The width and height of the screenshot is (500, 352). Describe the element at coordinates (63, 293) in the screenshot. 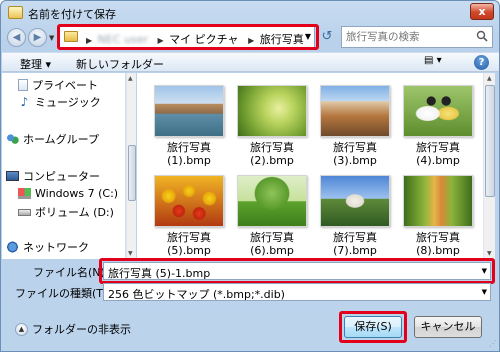

I see `filetype-label: ファイルの種類(T):` at that location.